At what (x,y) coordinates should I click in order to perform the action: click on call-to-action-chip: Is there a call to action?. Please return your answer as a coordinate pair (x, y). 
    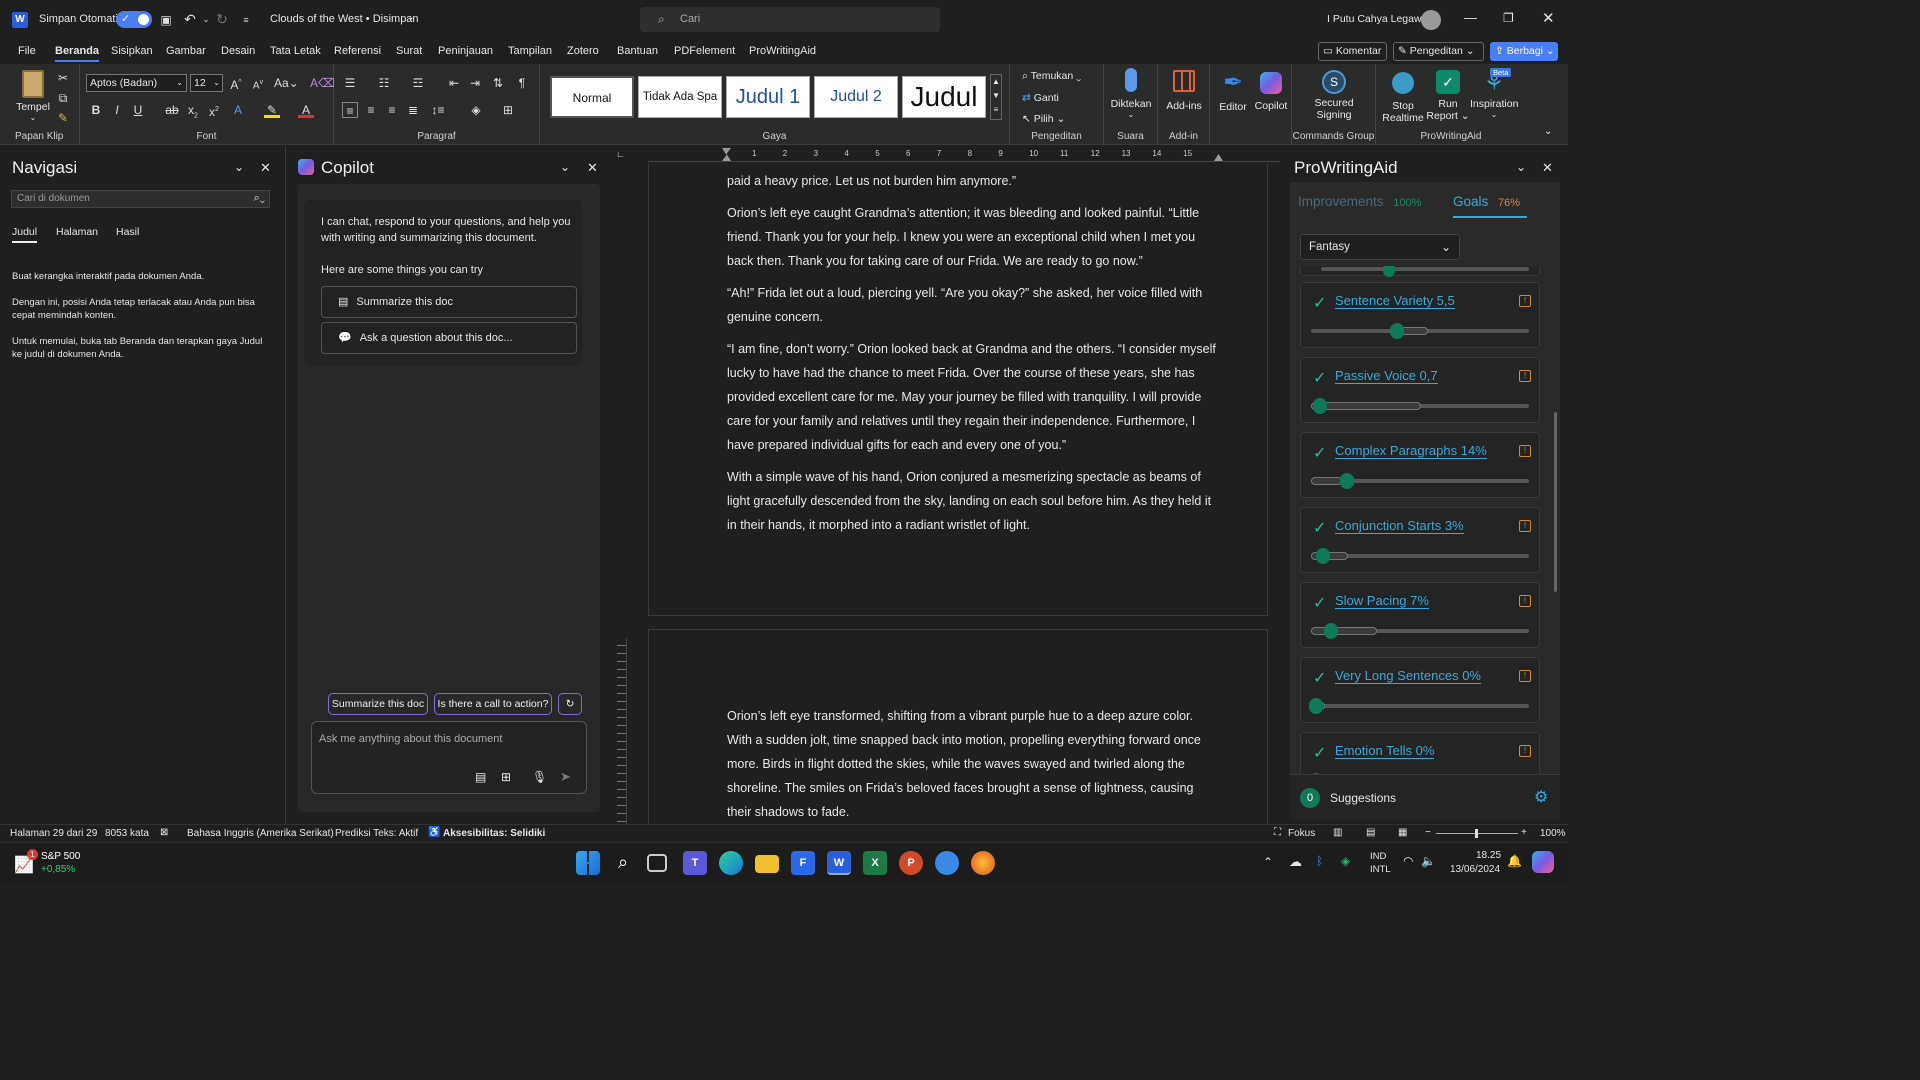
    Looking at the image, I should click on (493, 704).